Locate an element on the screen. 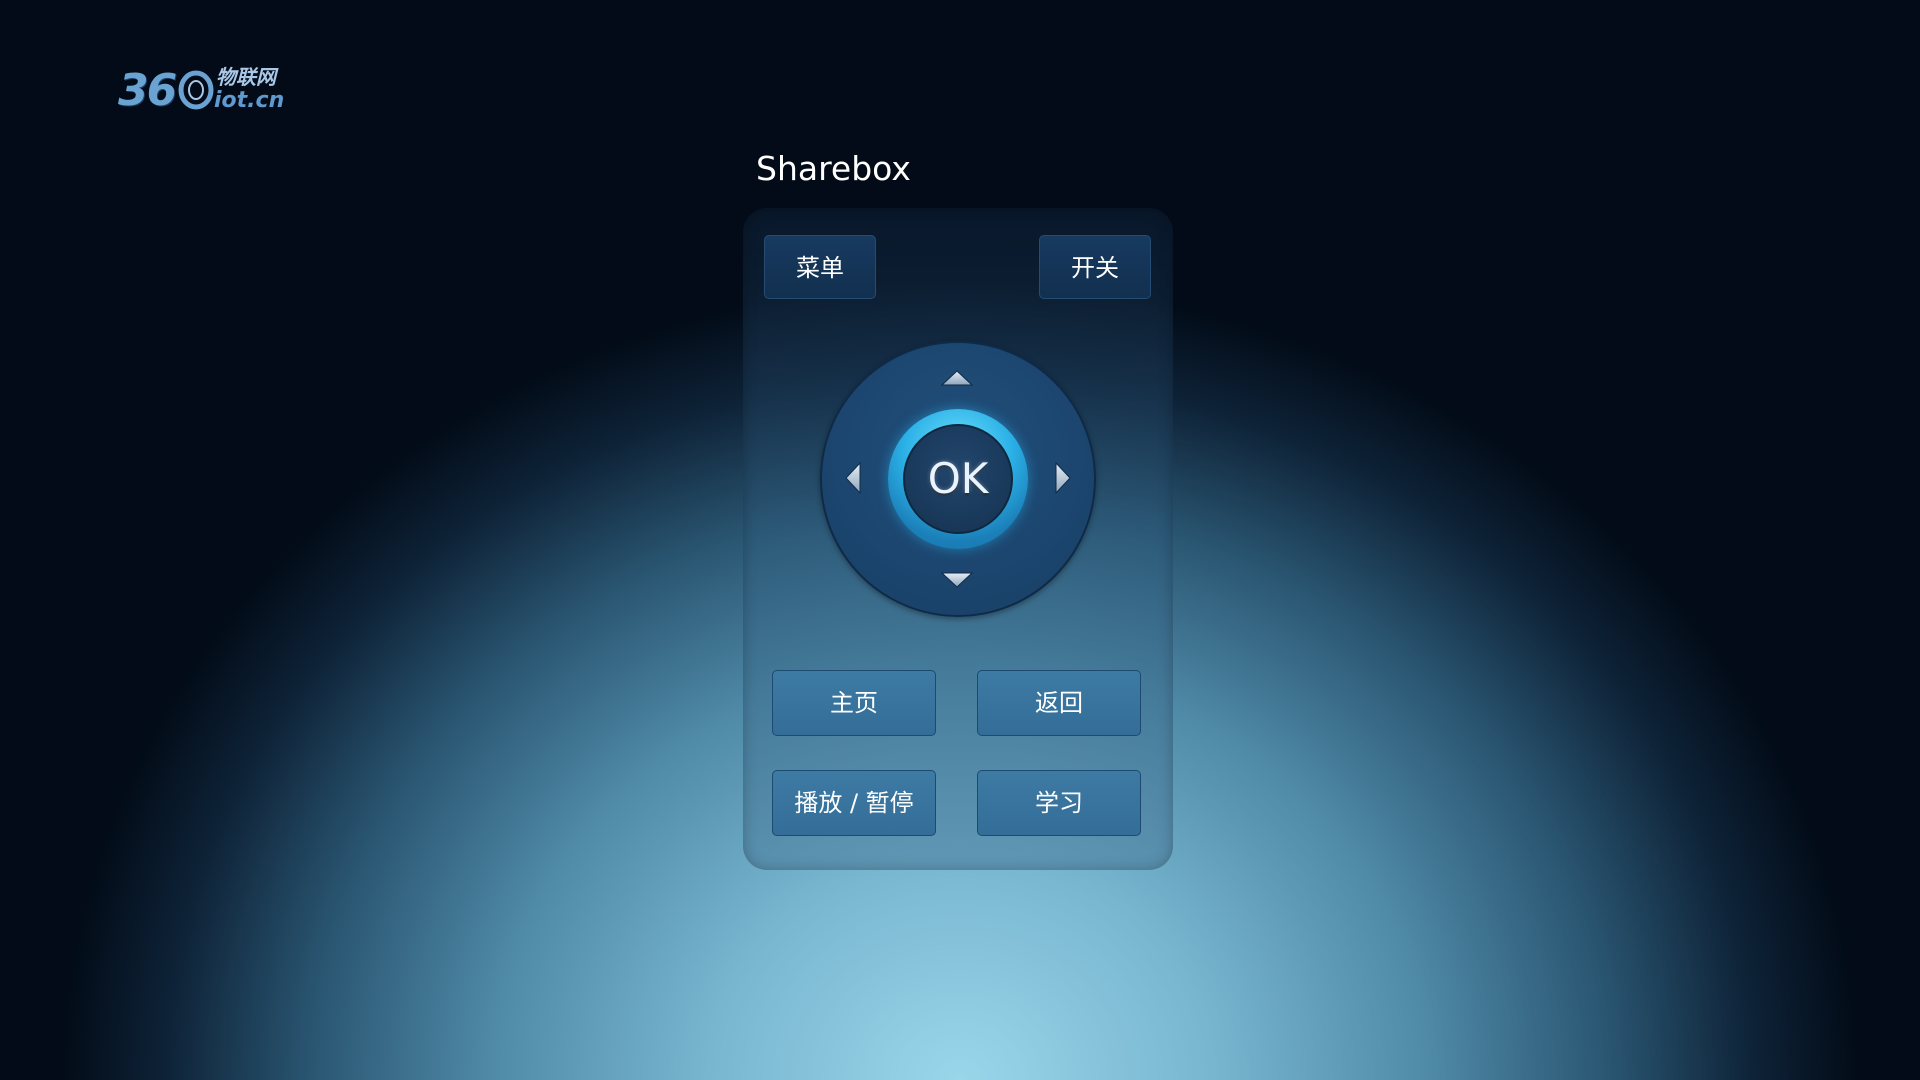 Image resolution: width=1920 pixels, height=1080 pixels. logo-domain: iot.cn is located at coordinates (249, 100).